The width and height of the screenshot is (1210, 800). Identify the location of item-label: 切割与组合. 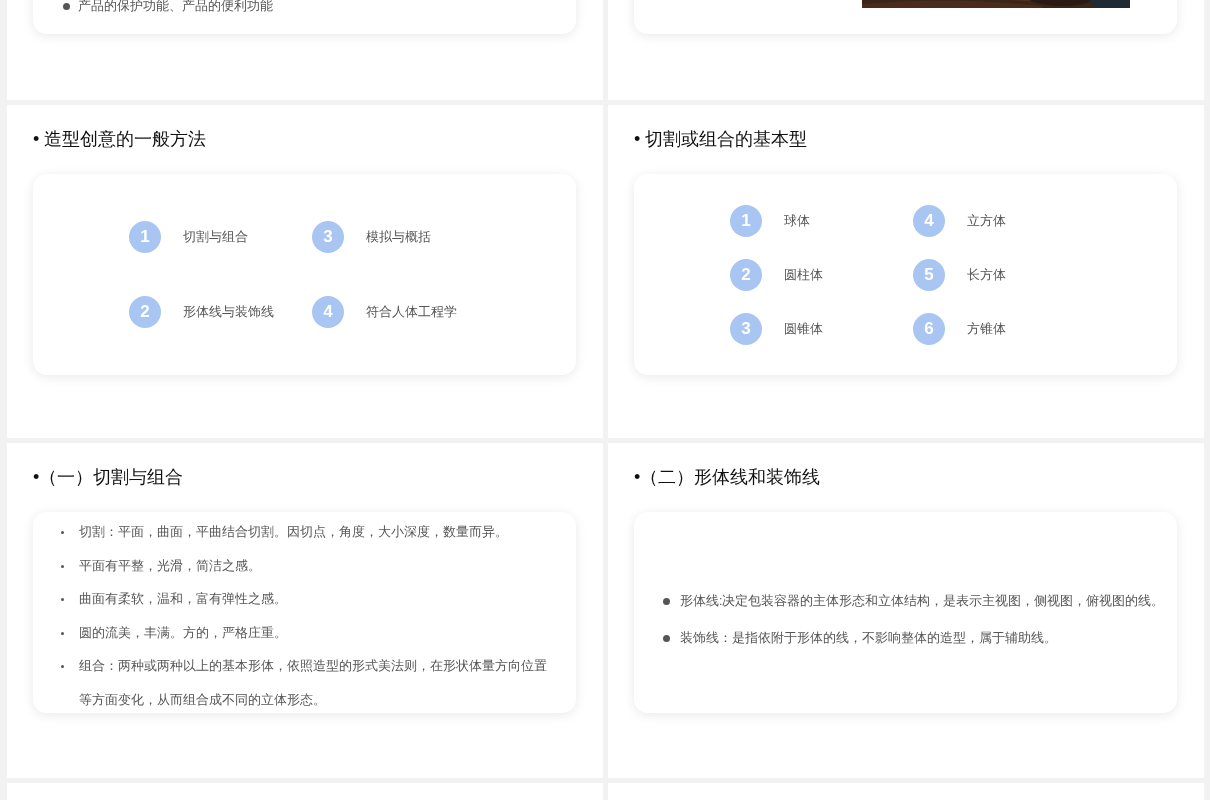
(215, 237).